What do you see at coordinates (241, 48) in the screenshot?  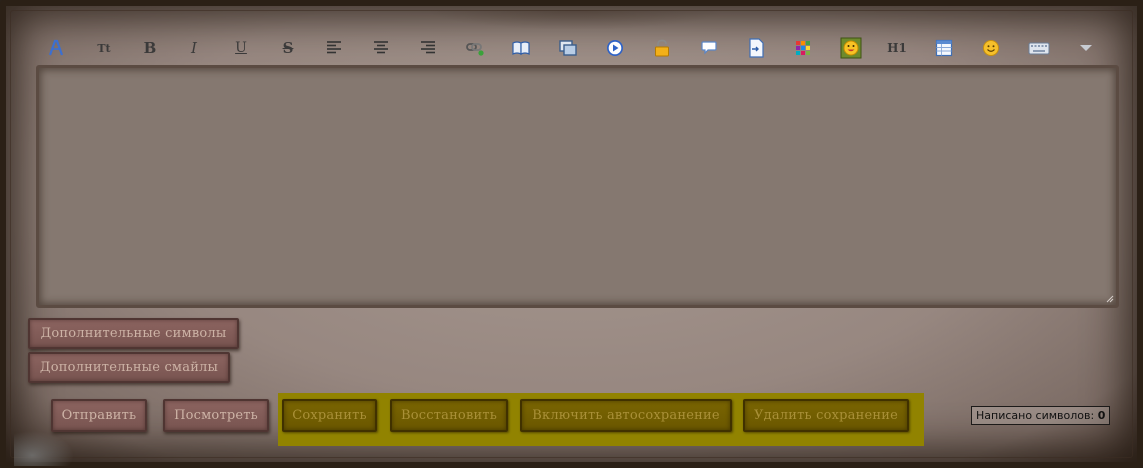 I see `underline-icon: U` at bounding box center [241, 48].